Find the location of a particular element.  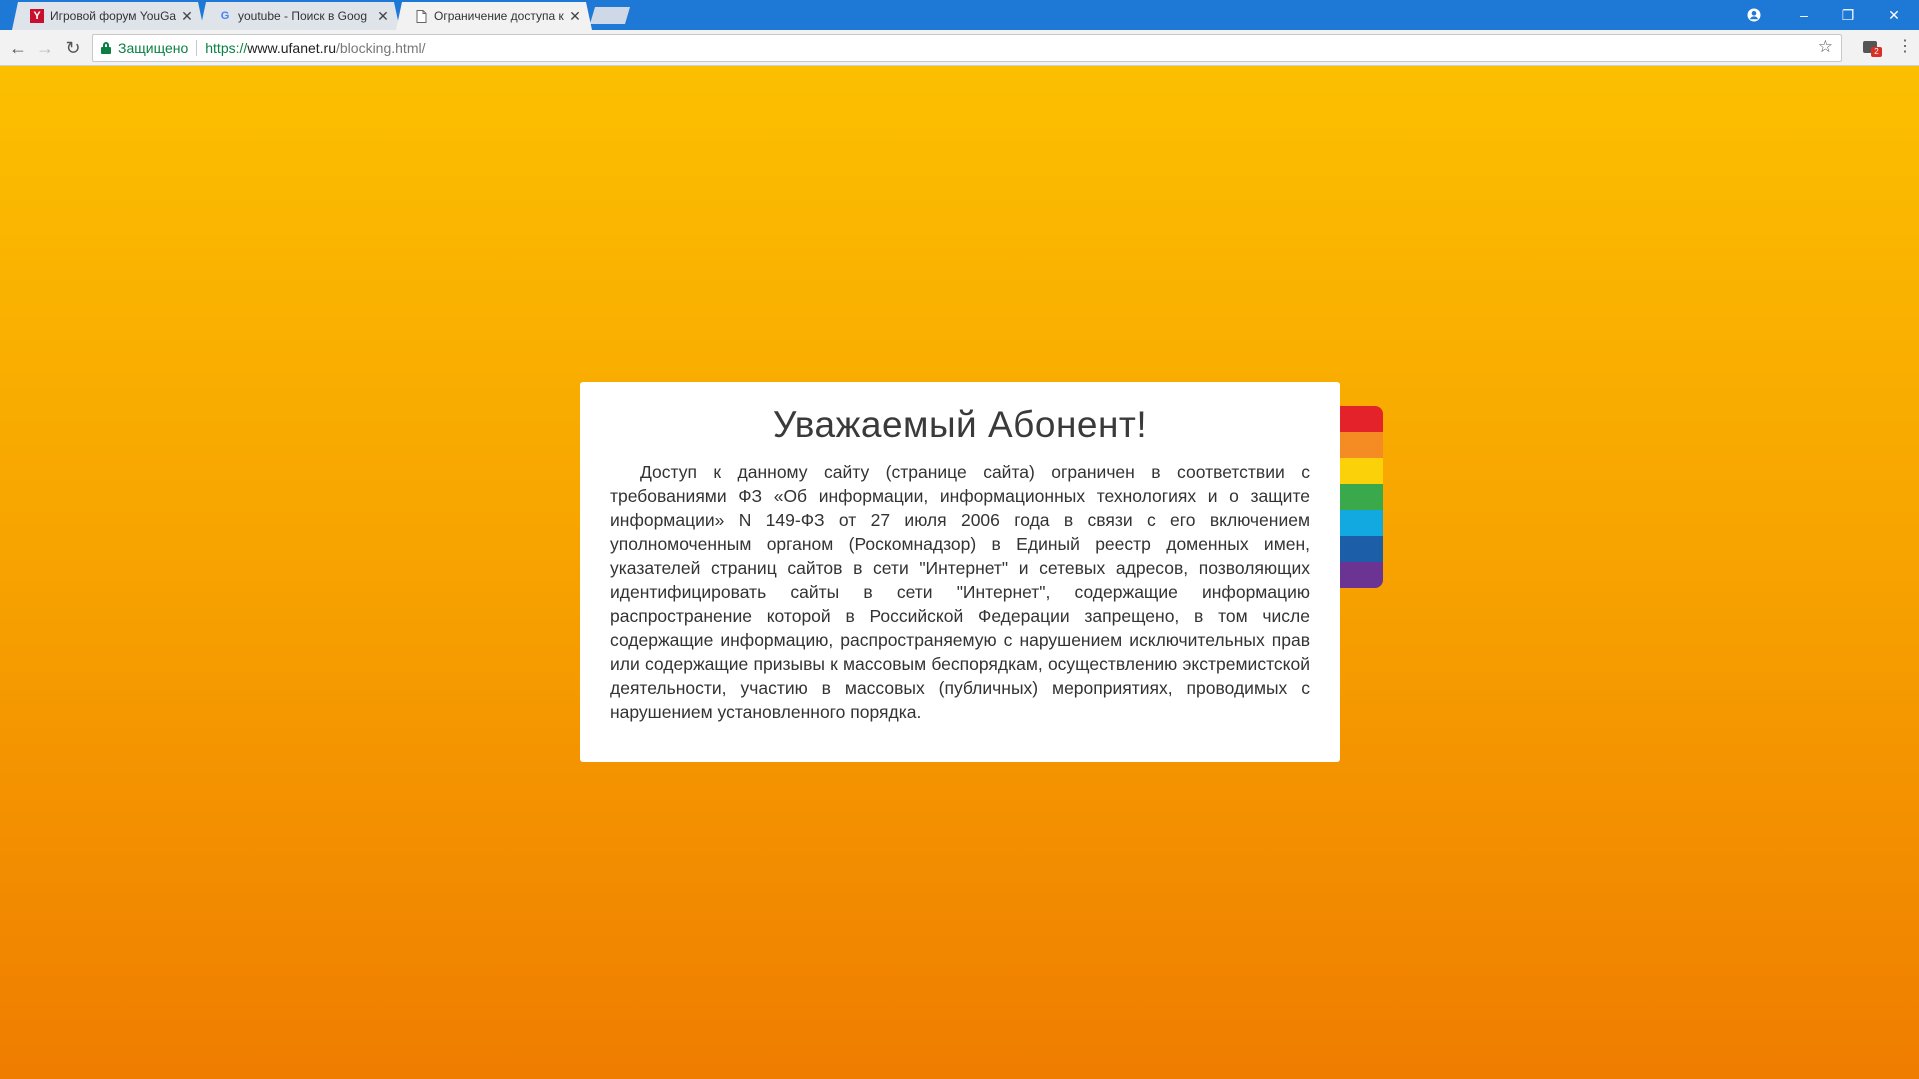

tab-title: Игровой форум YouGam is located at coordinates (113, 16).